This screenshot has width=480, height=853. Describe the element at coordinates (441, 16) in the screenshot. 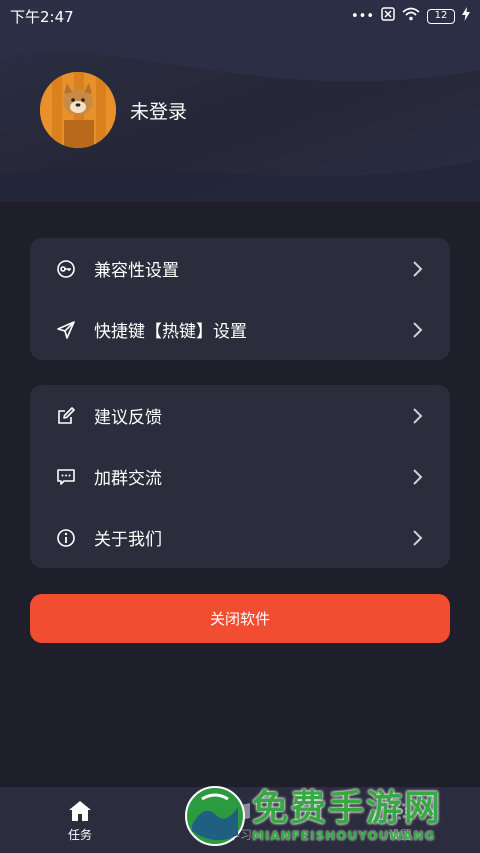

I see `battery-indicator: 12` at that location.